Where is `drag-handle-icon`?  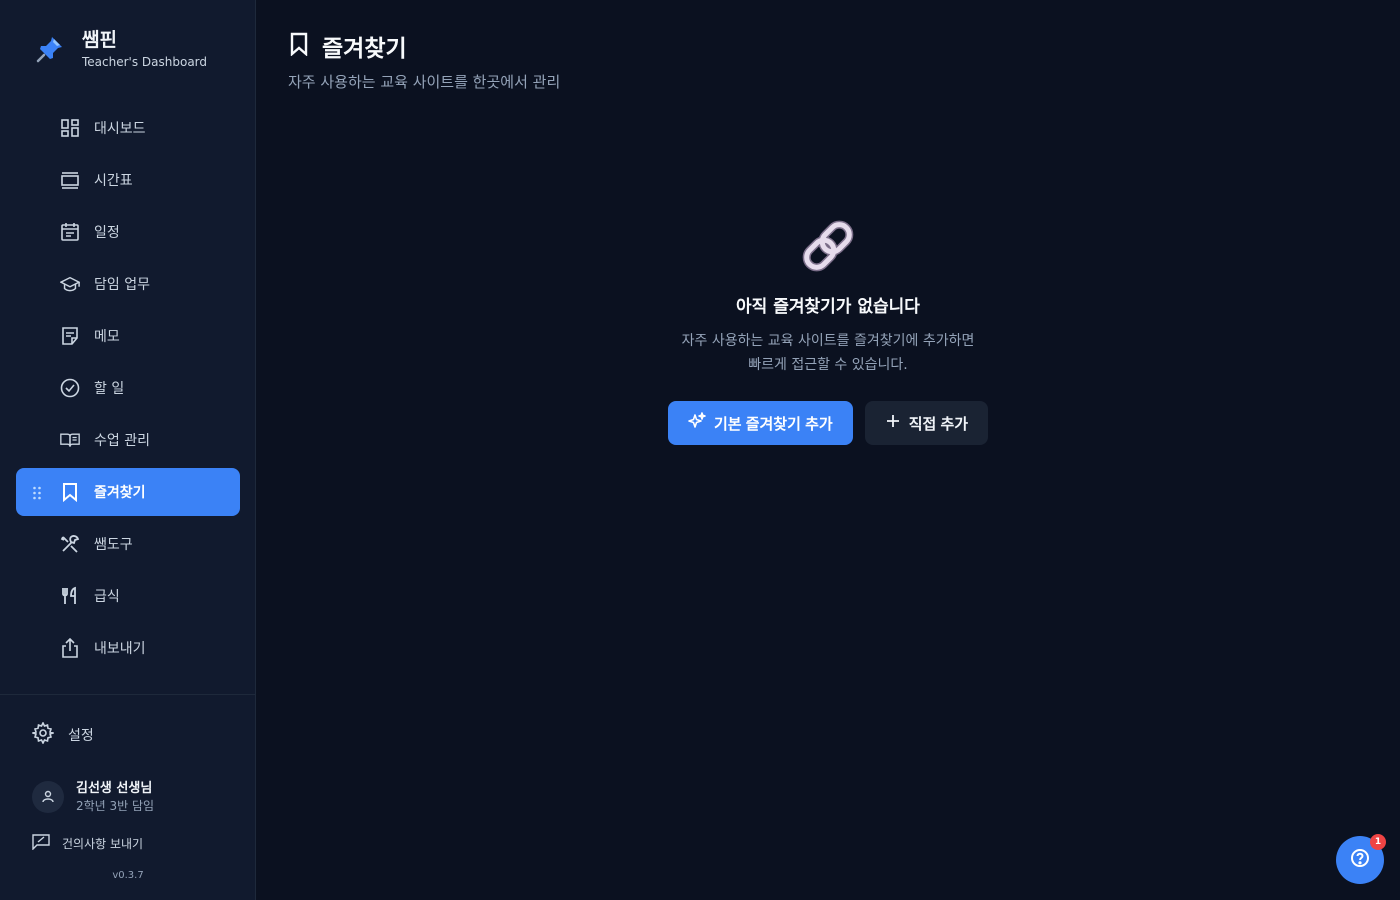
drag-handle-icon is located at coordinates (37, 492).